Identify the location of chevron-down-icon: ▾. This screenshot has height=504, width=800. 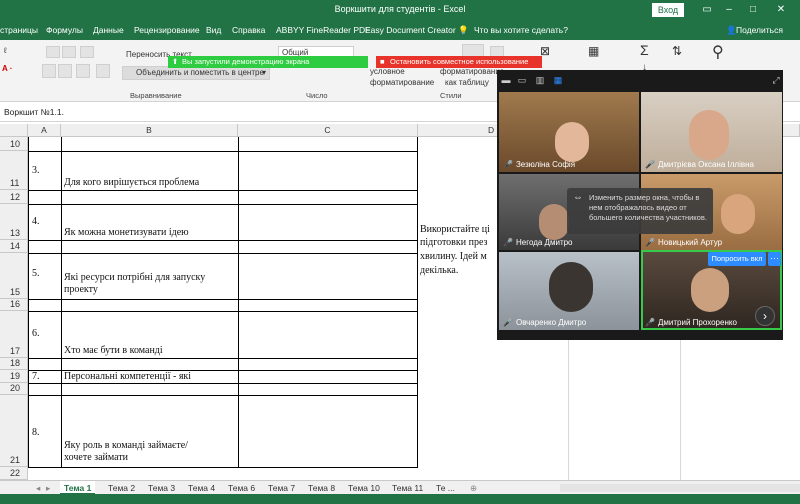
(264, 72).